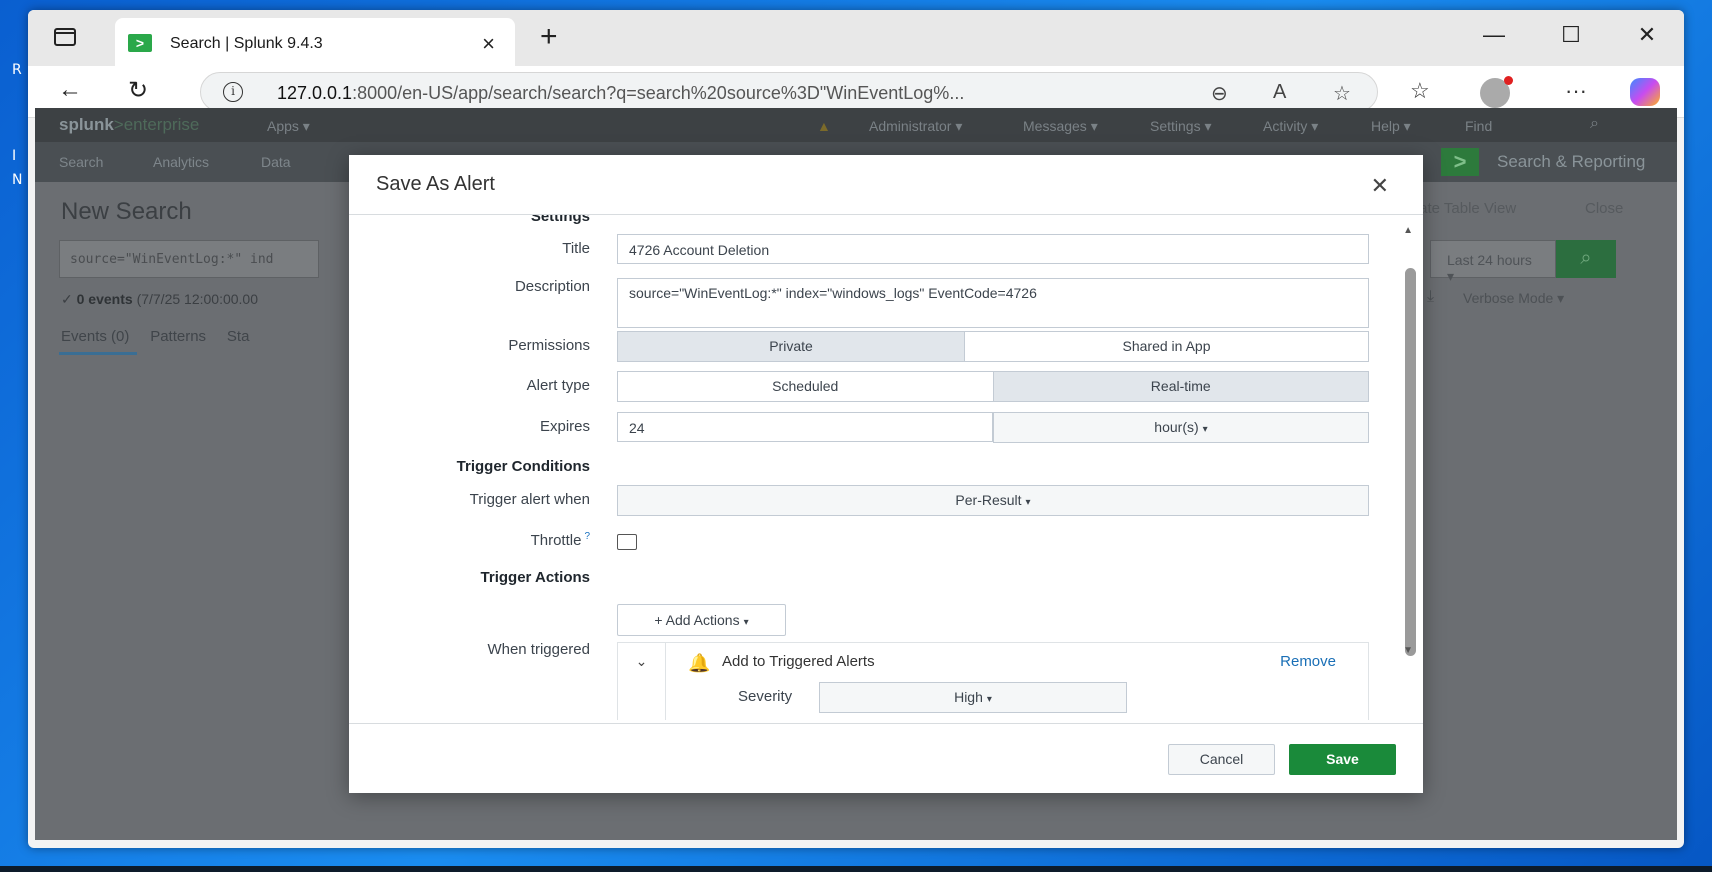 The height and width of the screenshot is (872, 1712). I want to click on nav-search: Search, so click(81, 162).